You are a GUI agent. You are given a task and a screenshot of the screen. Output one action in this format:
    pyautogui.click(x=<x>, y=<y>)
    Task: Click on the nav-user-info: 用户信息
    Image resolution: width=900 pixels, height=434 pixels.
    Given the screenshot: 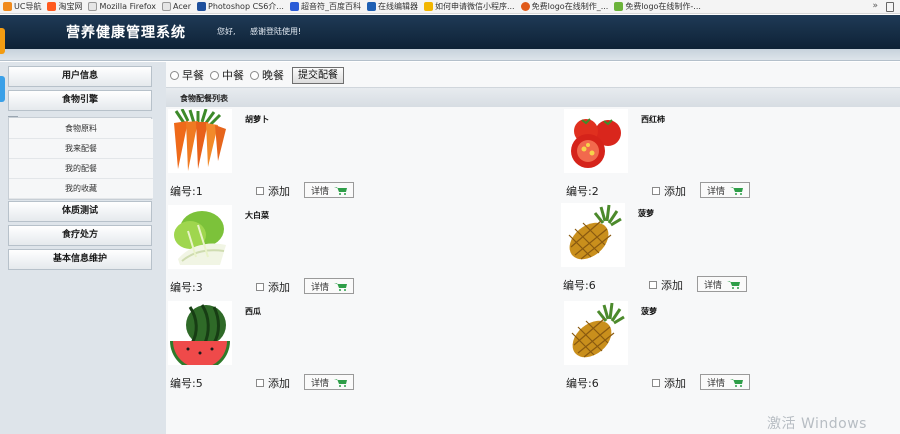 What is the action you would take?
    pyautogui.click(x=80, y=76)
    